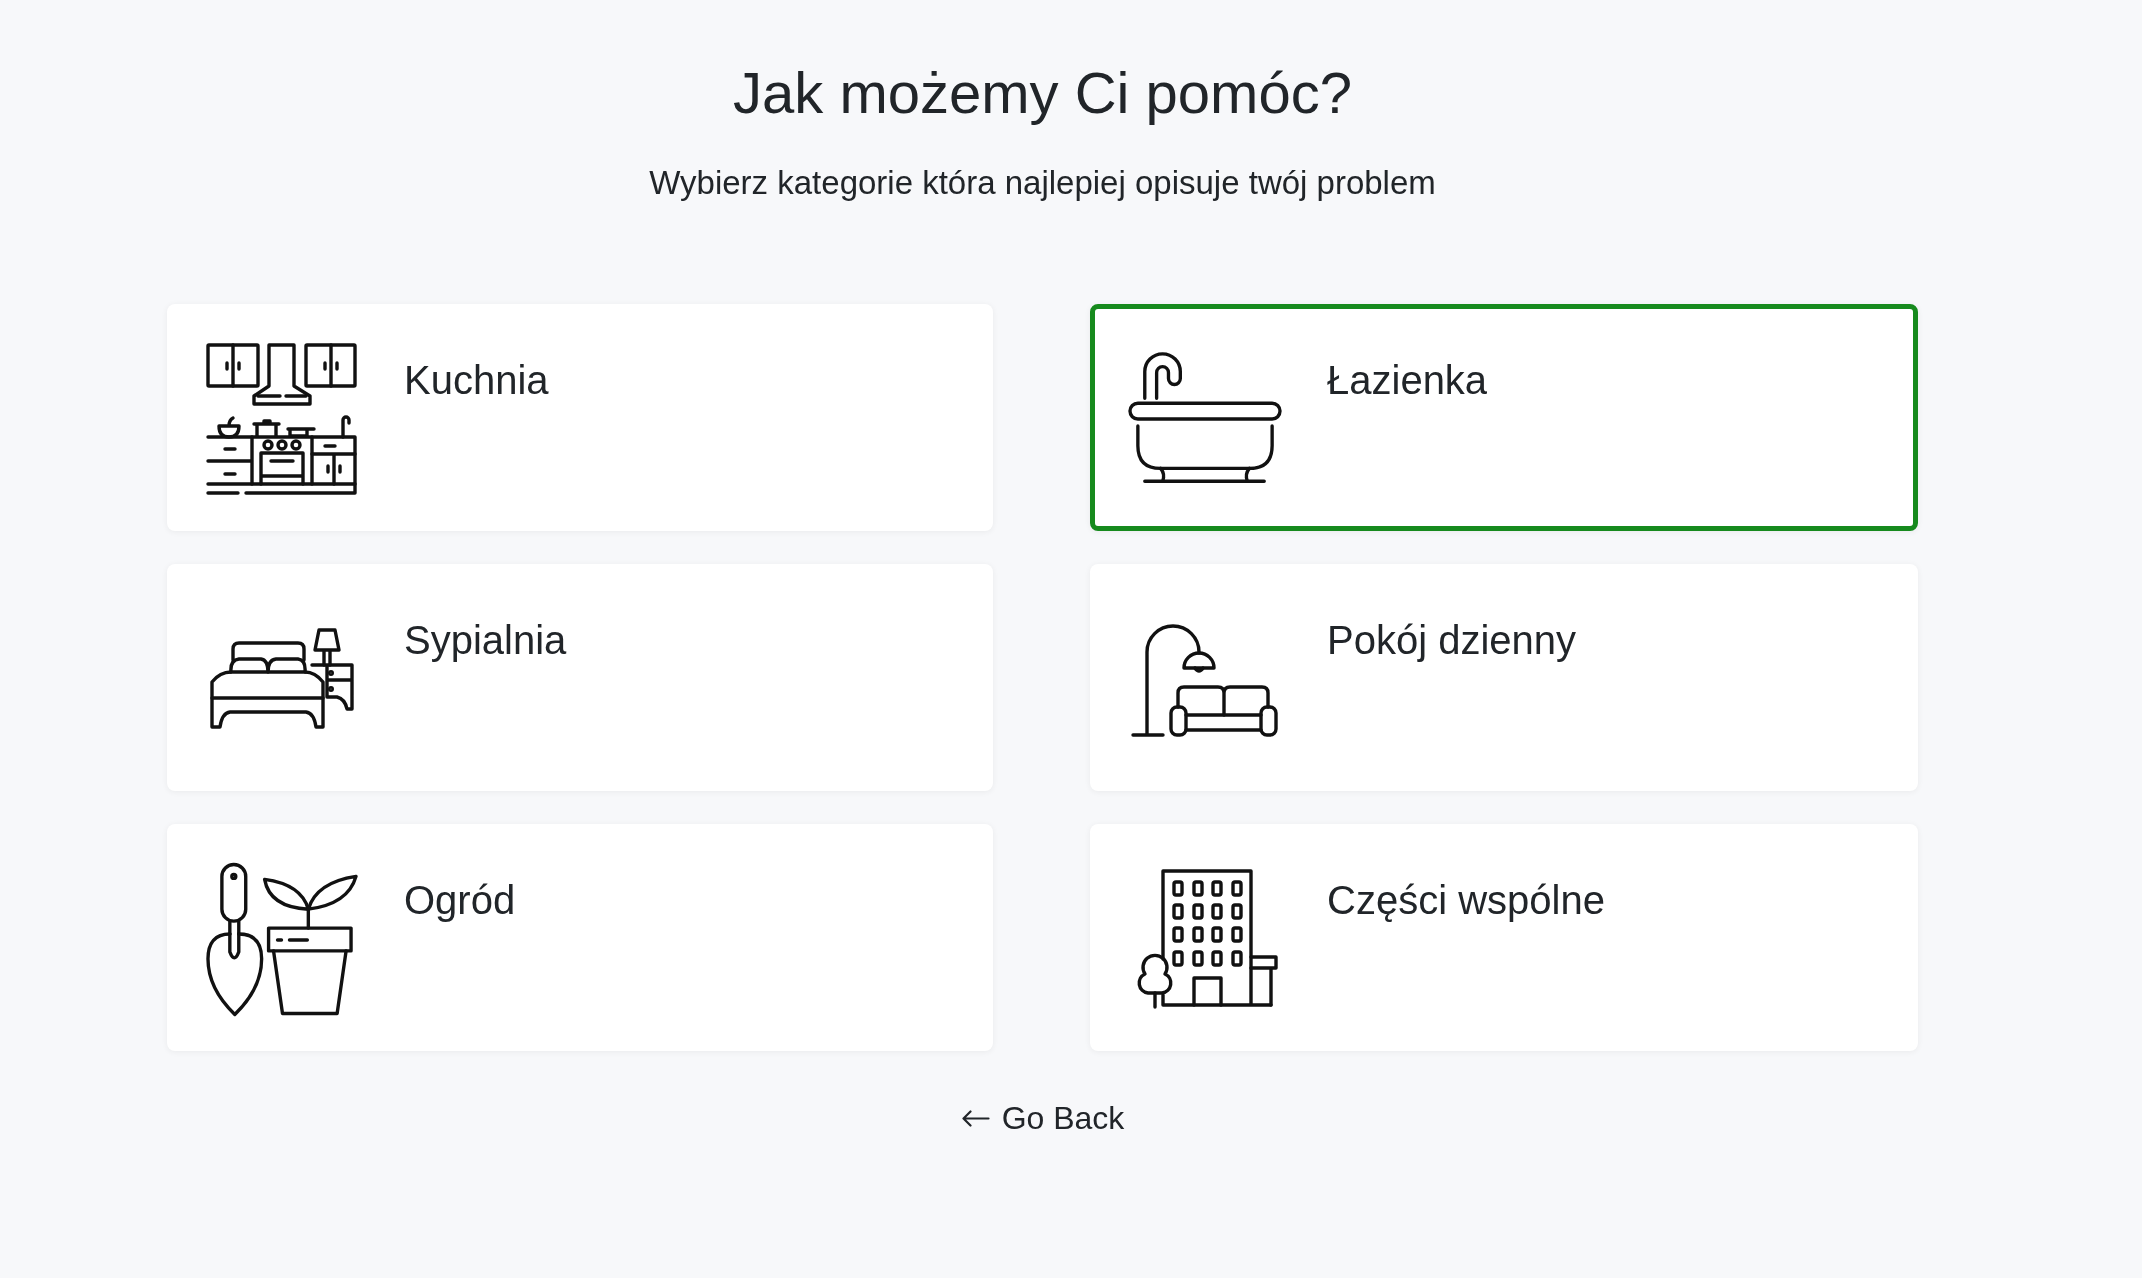  Describe the element at coordinates (1042, 182) in the screenshot. I see `page-subtitle: Wybierz kategorie która najlepiej opisuje twój problem` at that location.